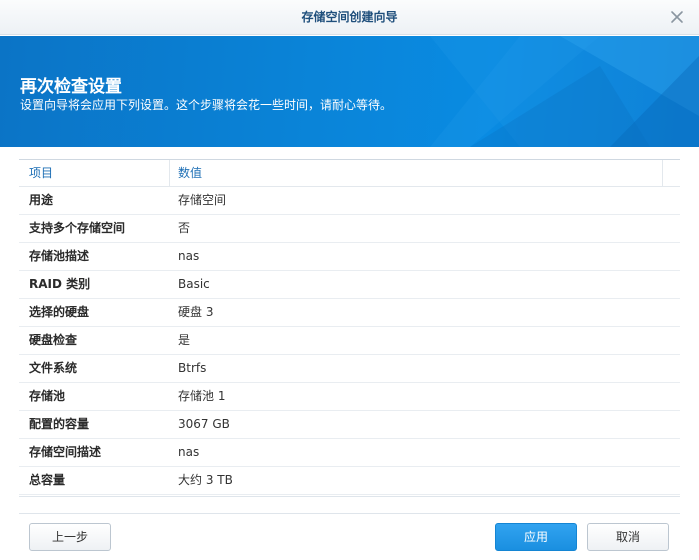 The image size is (699, 560). What do you see at coordinates (59, 312) in the screenshot?
I see `row-key: 选择的硬盘` at bounding box center [59, 312].